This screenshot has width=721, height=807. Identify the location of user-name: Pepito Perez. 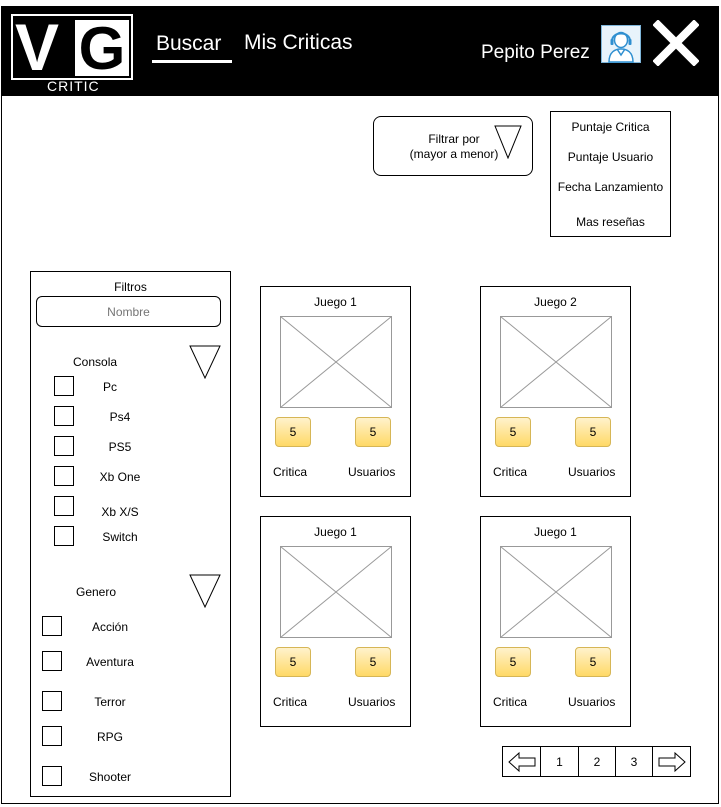
(535, 53).